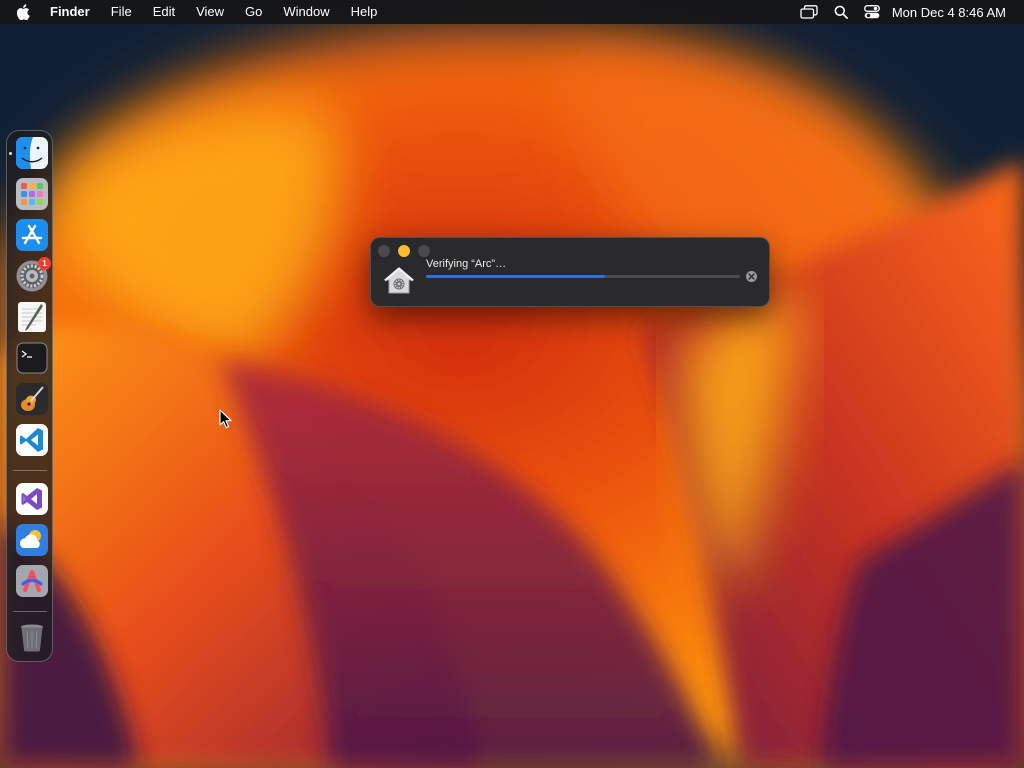 This screenshot has width=1024, height=768. I want to click on menu-window: Window, so click(306, 12).